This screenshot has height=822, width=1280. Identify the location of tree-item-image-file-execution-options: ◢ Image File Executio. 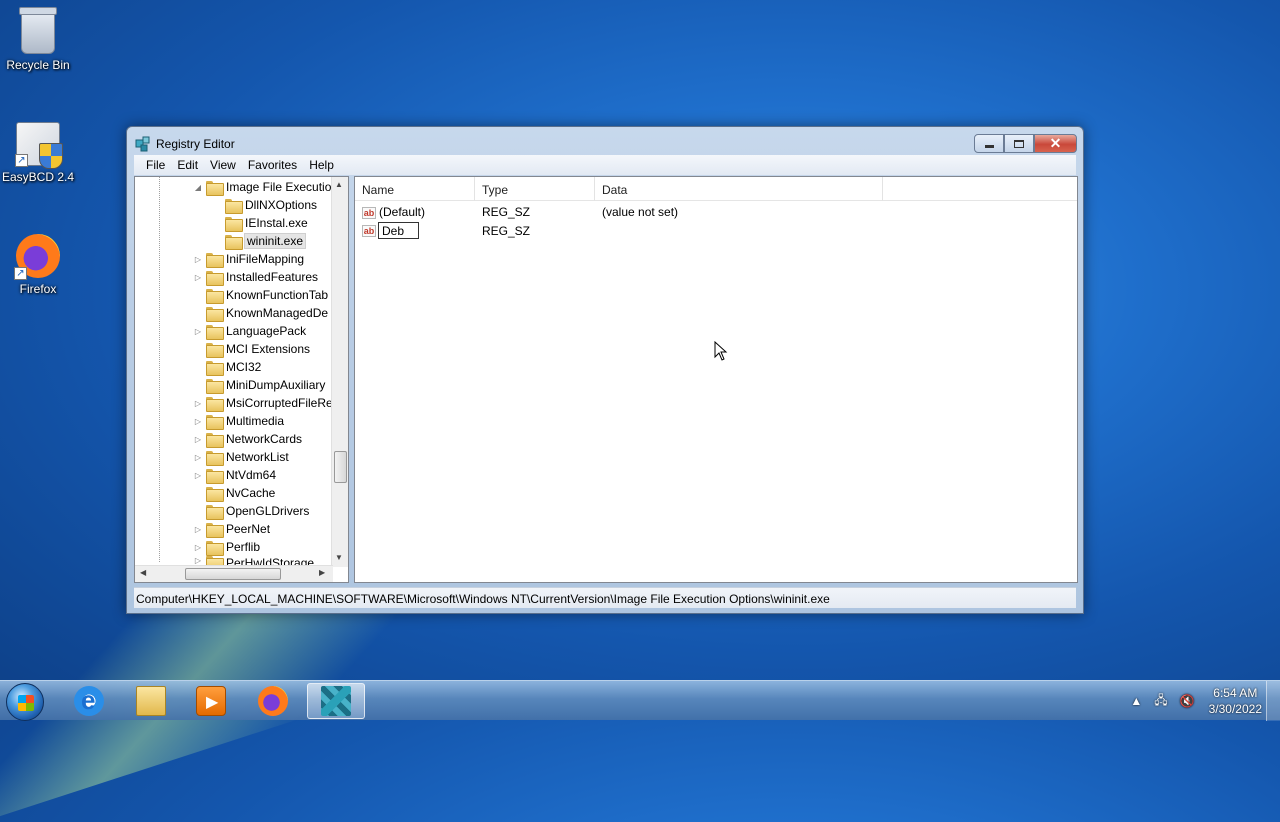
(262, 187).